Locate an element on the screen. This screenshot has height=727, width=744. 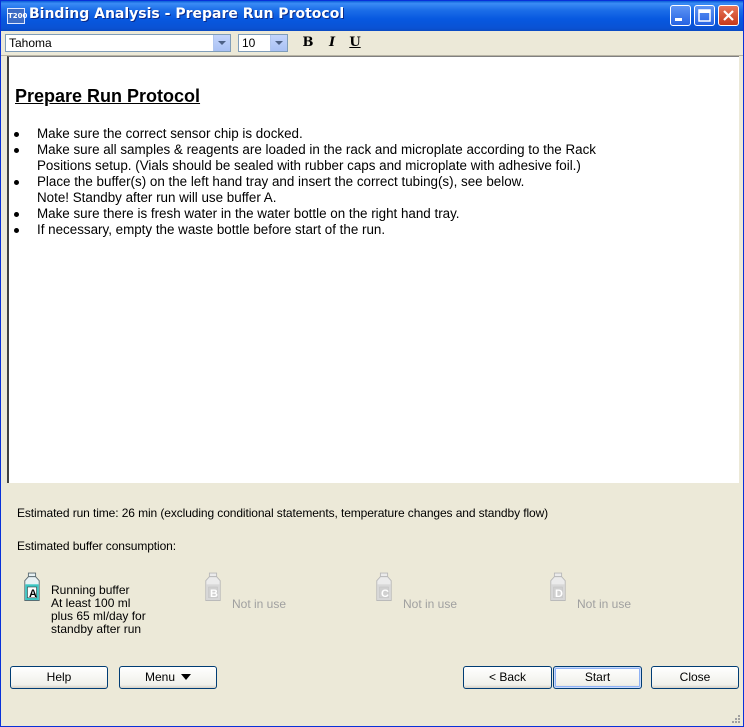
minimize-button is located at coordinates (680, 15).